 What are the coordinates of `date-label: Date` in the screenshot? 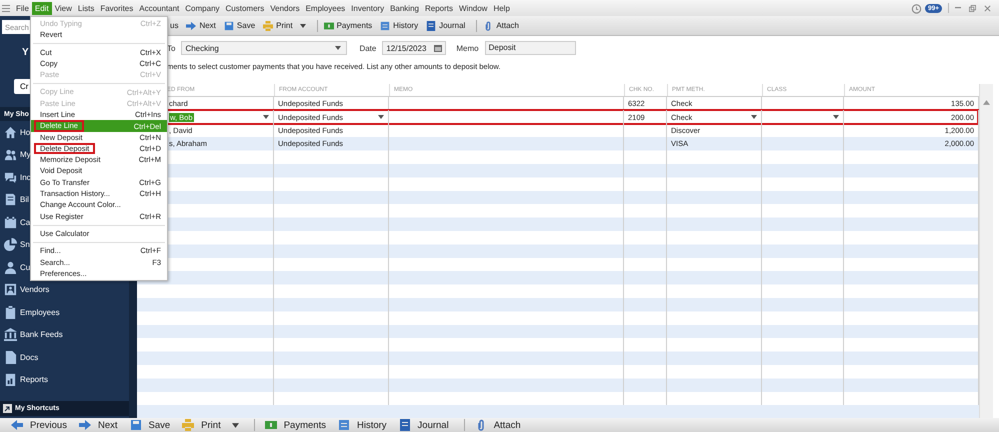 It's located at (367, 48).